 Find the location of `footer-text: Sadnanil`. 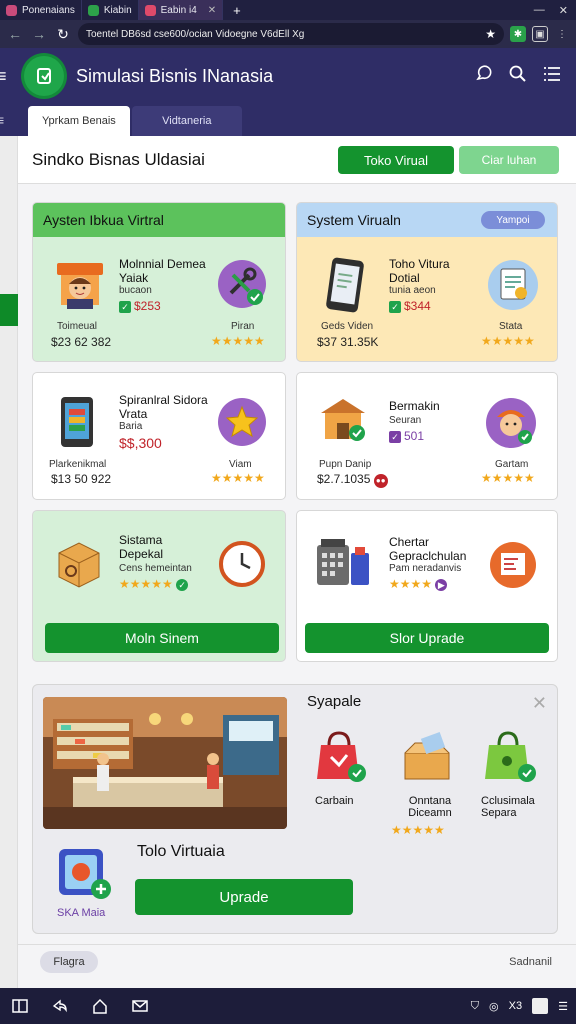

footer-text: Sadnanil is located at coordinates (530, 962).